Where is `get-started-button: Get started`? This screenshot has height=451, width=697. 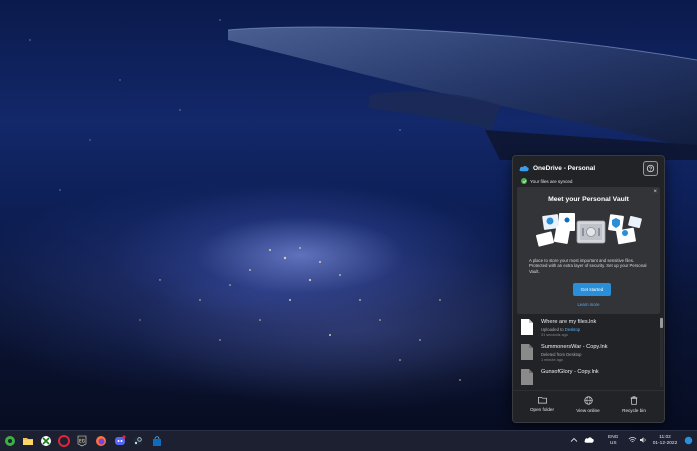
get-started-button: Get started is located at coordinates (592, 289).